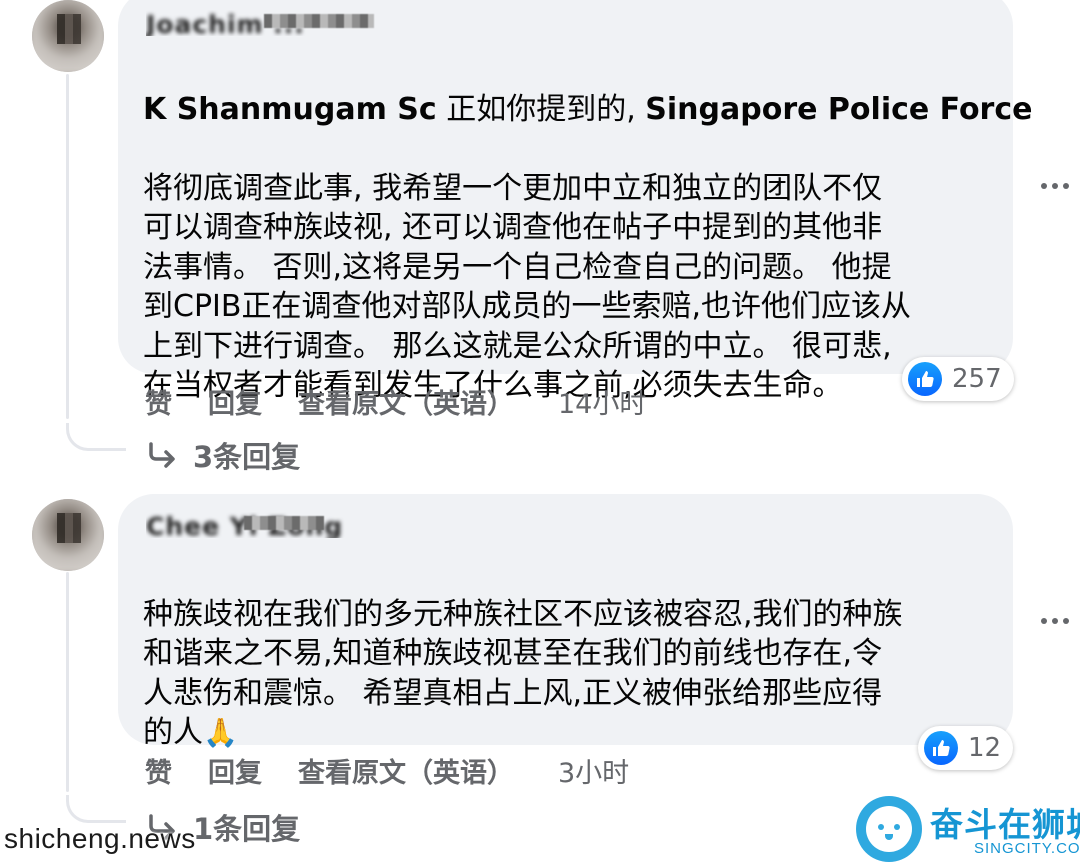  Describe the element at coordinates (889, 829) in the screenshot. I see `lion-logo-icon` at that location.